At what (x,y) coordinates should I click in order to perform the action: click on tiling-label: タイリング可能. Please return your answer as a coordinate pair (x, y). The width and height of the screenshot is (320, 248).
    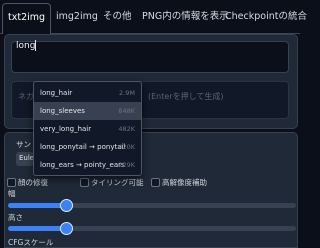
    Looking at the image, I should click on (117, 182).